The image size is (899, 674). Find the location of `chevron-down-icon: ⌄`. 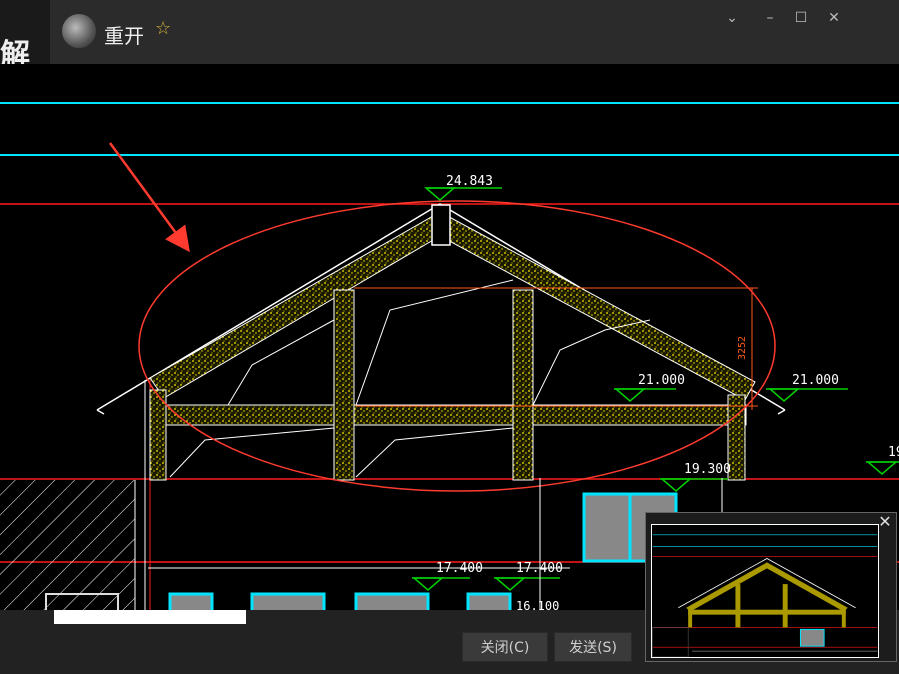

chevron-down-icon: ⌄ is located at coordinates (732, 18).